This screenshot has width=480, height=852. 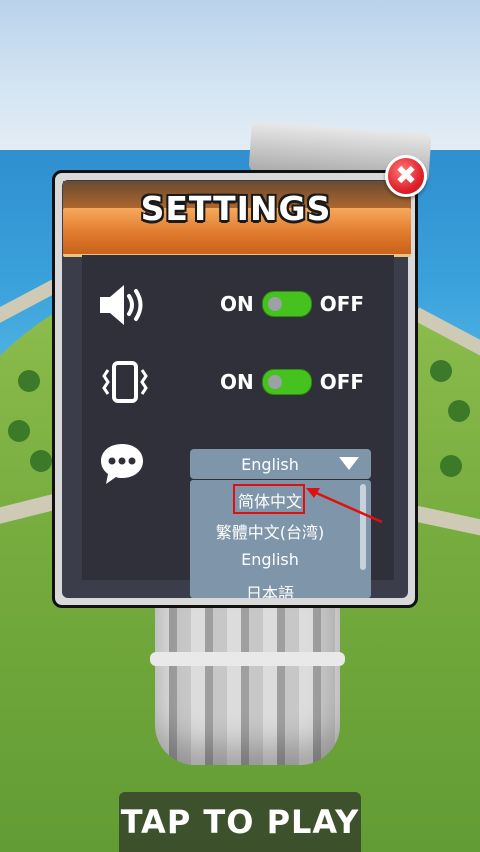 What do you see at coordinates (270, 464) in the screenshot?
I see `language-selected-value: English` at bounding box center [270, 464].